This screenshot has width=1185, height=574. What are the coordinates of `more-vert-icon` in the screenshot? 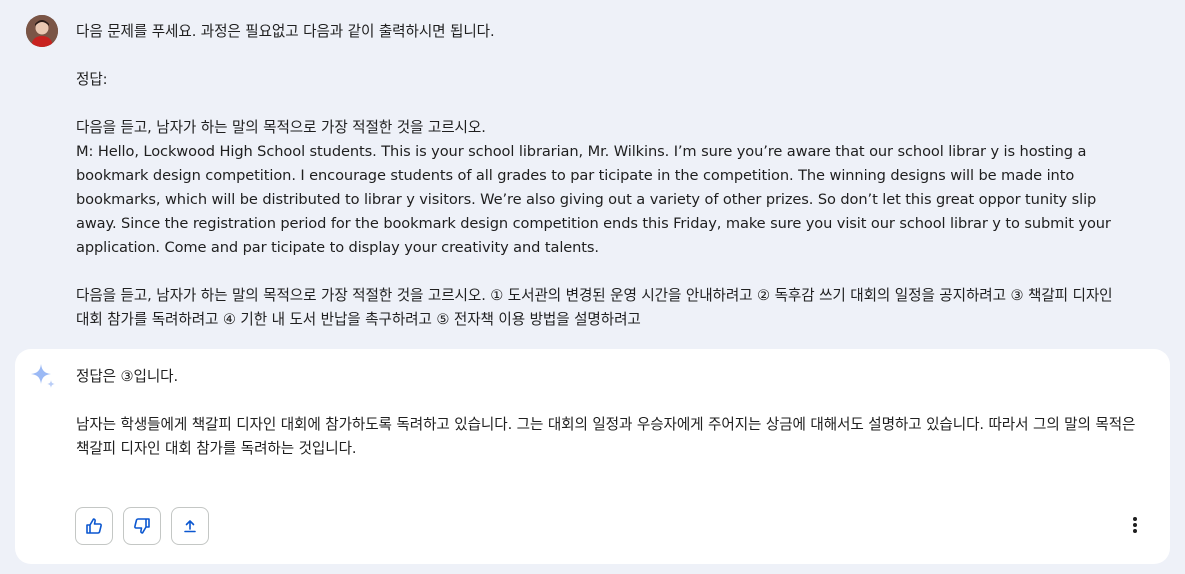 It's located at (1135, 525).